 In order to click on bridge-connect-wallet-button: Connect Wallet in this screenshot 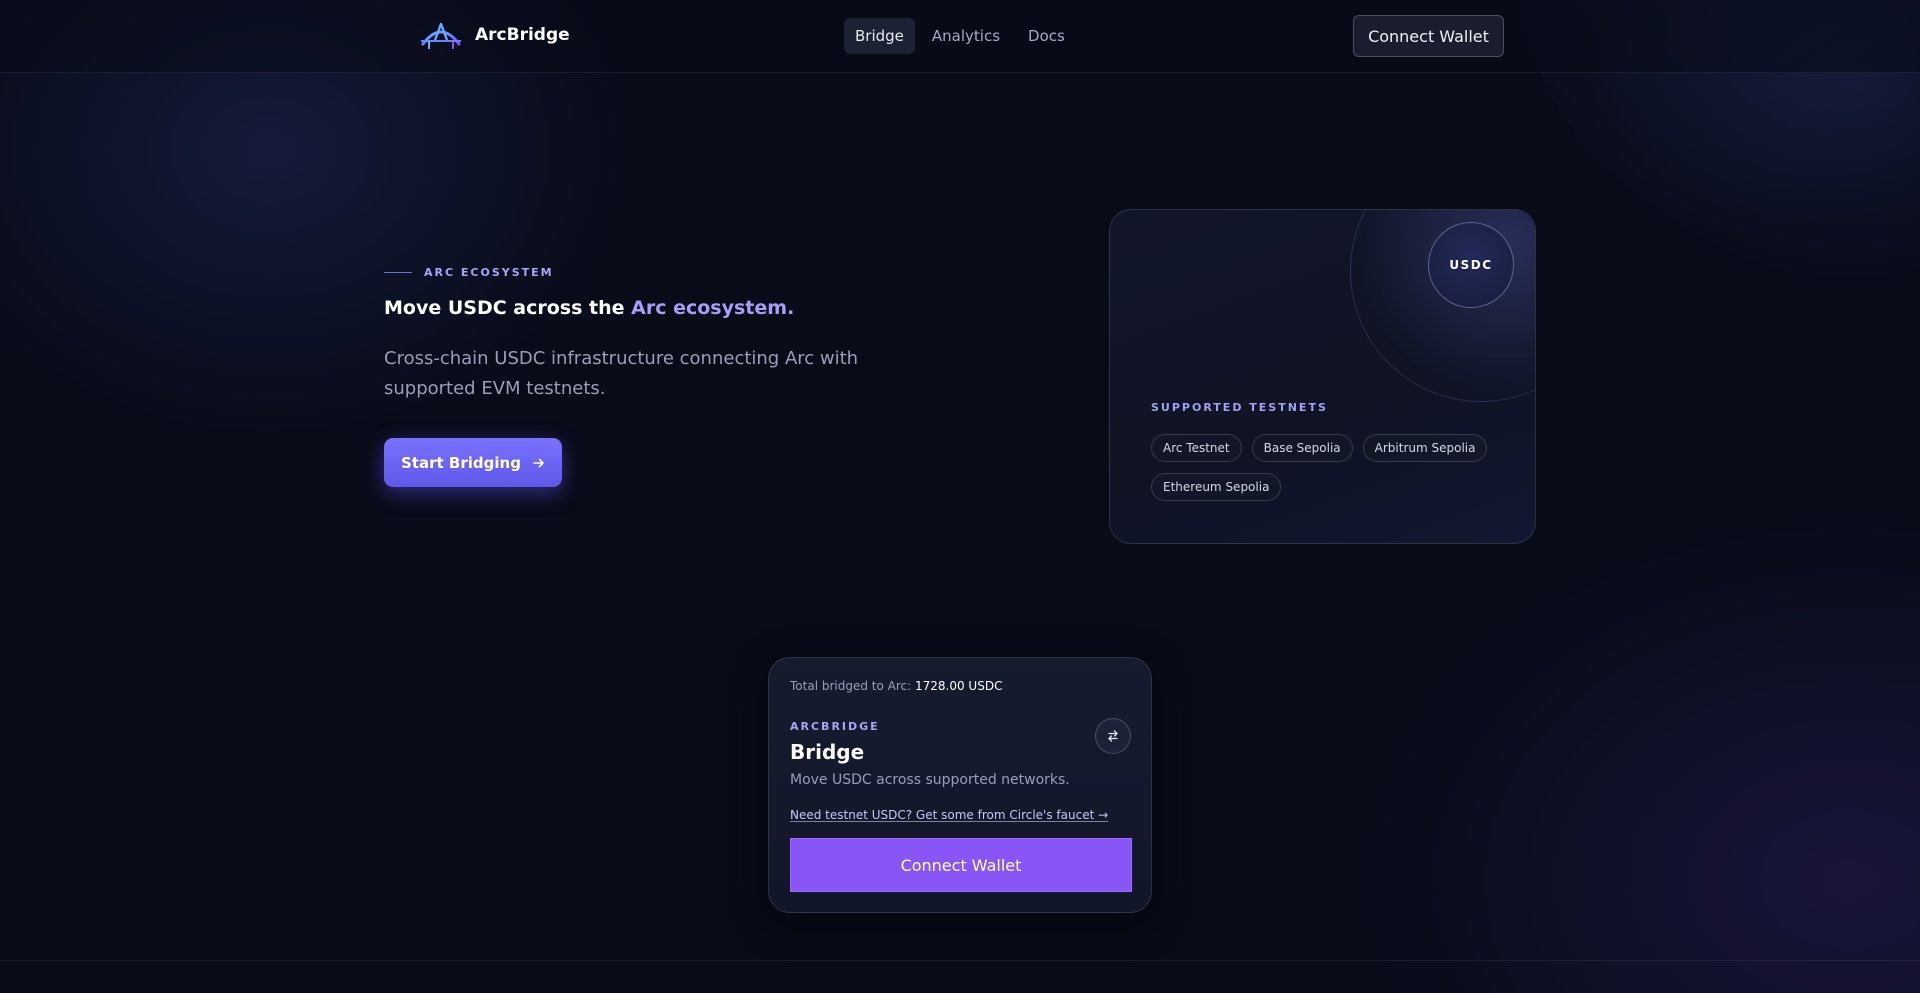, I will do `click(961, 865)`.